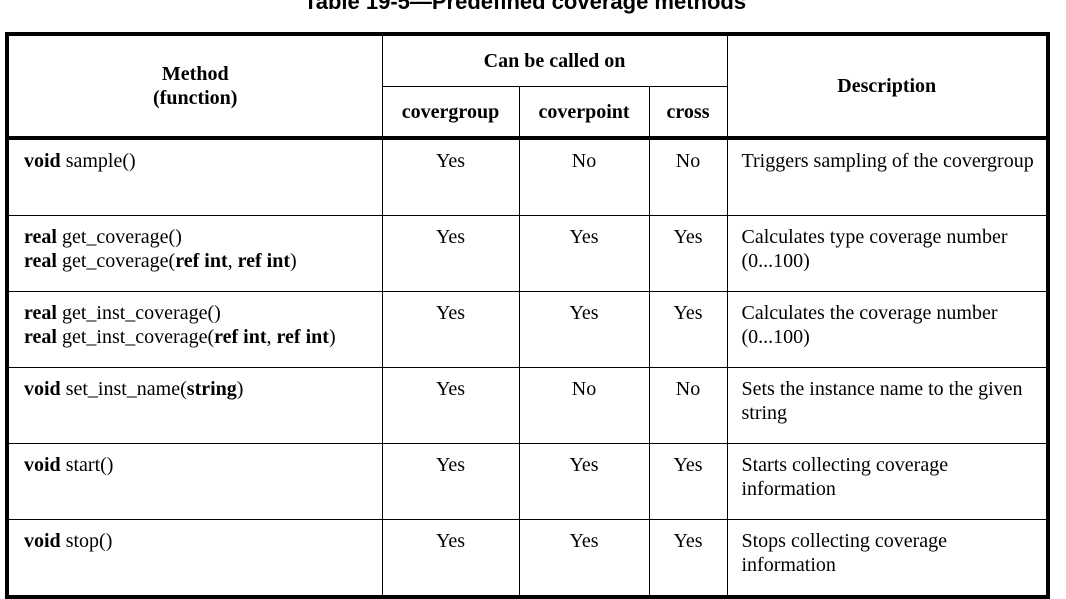 The height and width of the screenshot is (599, 1066). I want to click on signature-text: start(), so click(87, 465).